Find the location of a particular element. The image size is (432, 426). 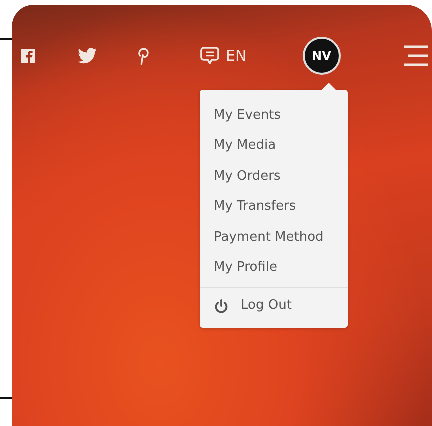

menu-item: My Events is located at coordinates (274, 116).